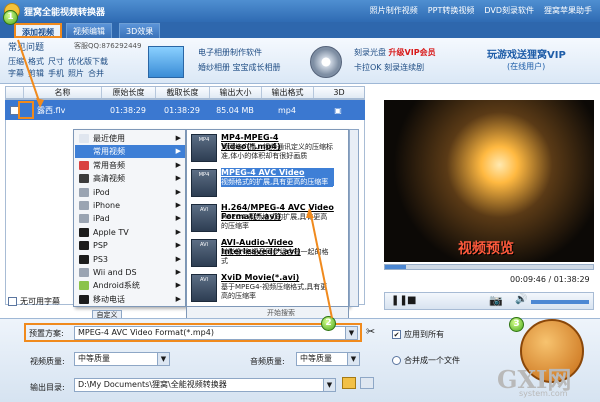 The width and height of the screenshot is (600, 402). Describe the element at coordinates (368, 67) in the screenshot. I see `promo-karaoke: 卡拉OK` at that location.